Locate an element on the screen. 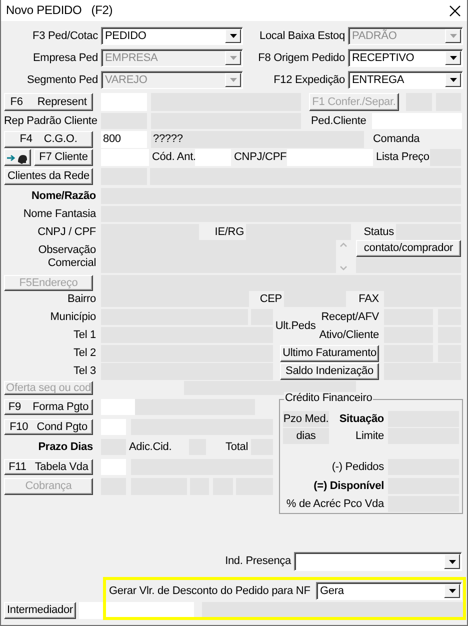 The image size is (468, 626). window-title: Novo PEDIDO (F2) is located at coordinates (59, 11).